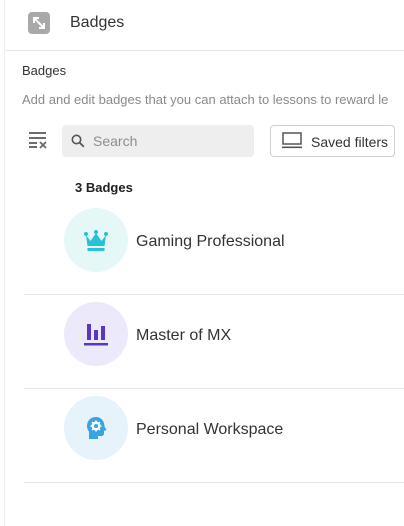 The image size is (404, 526). Describe the element at coordinates (204, 25) in the screenshot. I see `panel-header: Badges` at that location.